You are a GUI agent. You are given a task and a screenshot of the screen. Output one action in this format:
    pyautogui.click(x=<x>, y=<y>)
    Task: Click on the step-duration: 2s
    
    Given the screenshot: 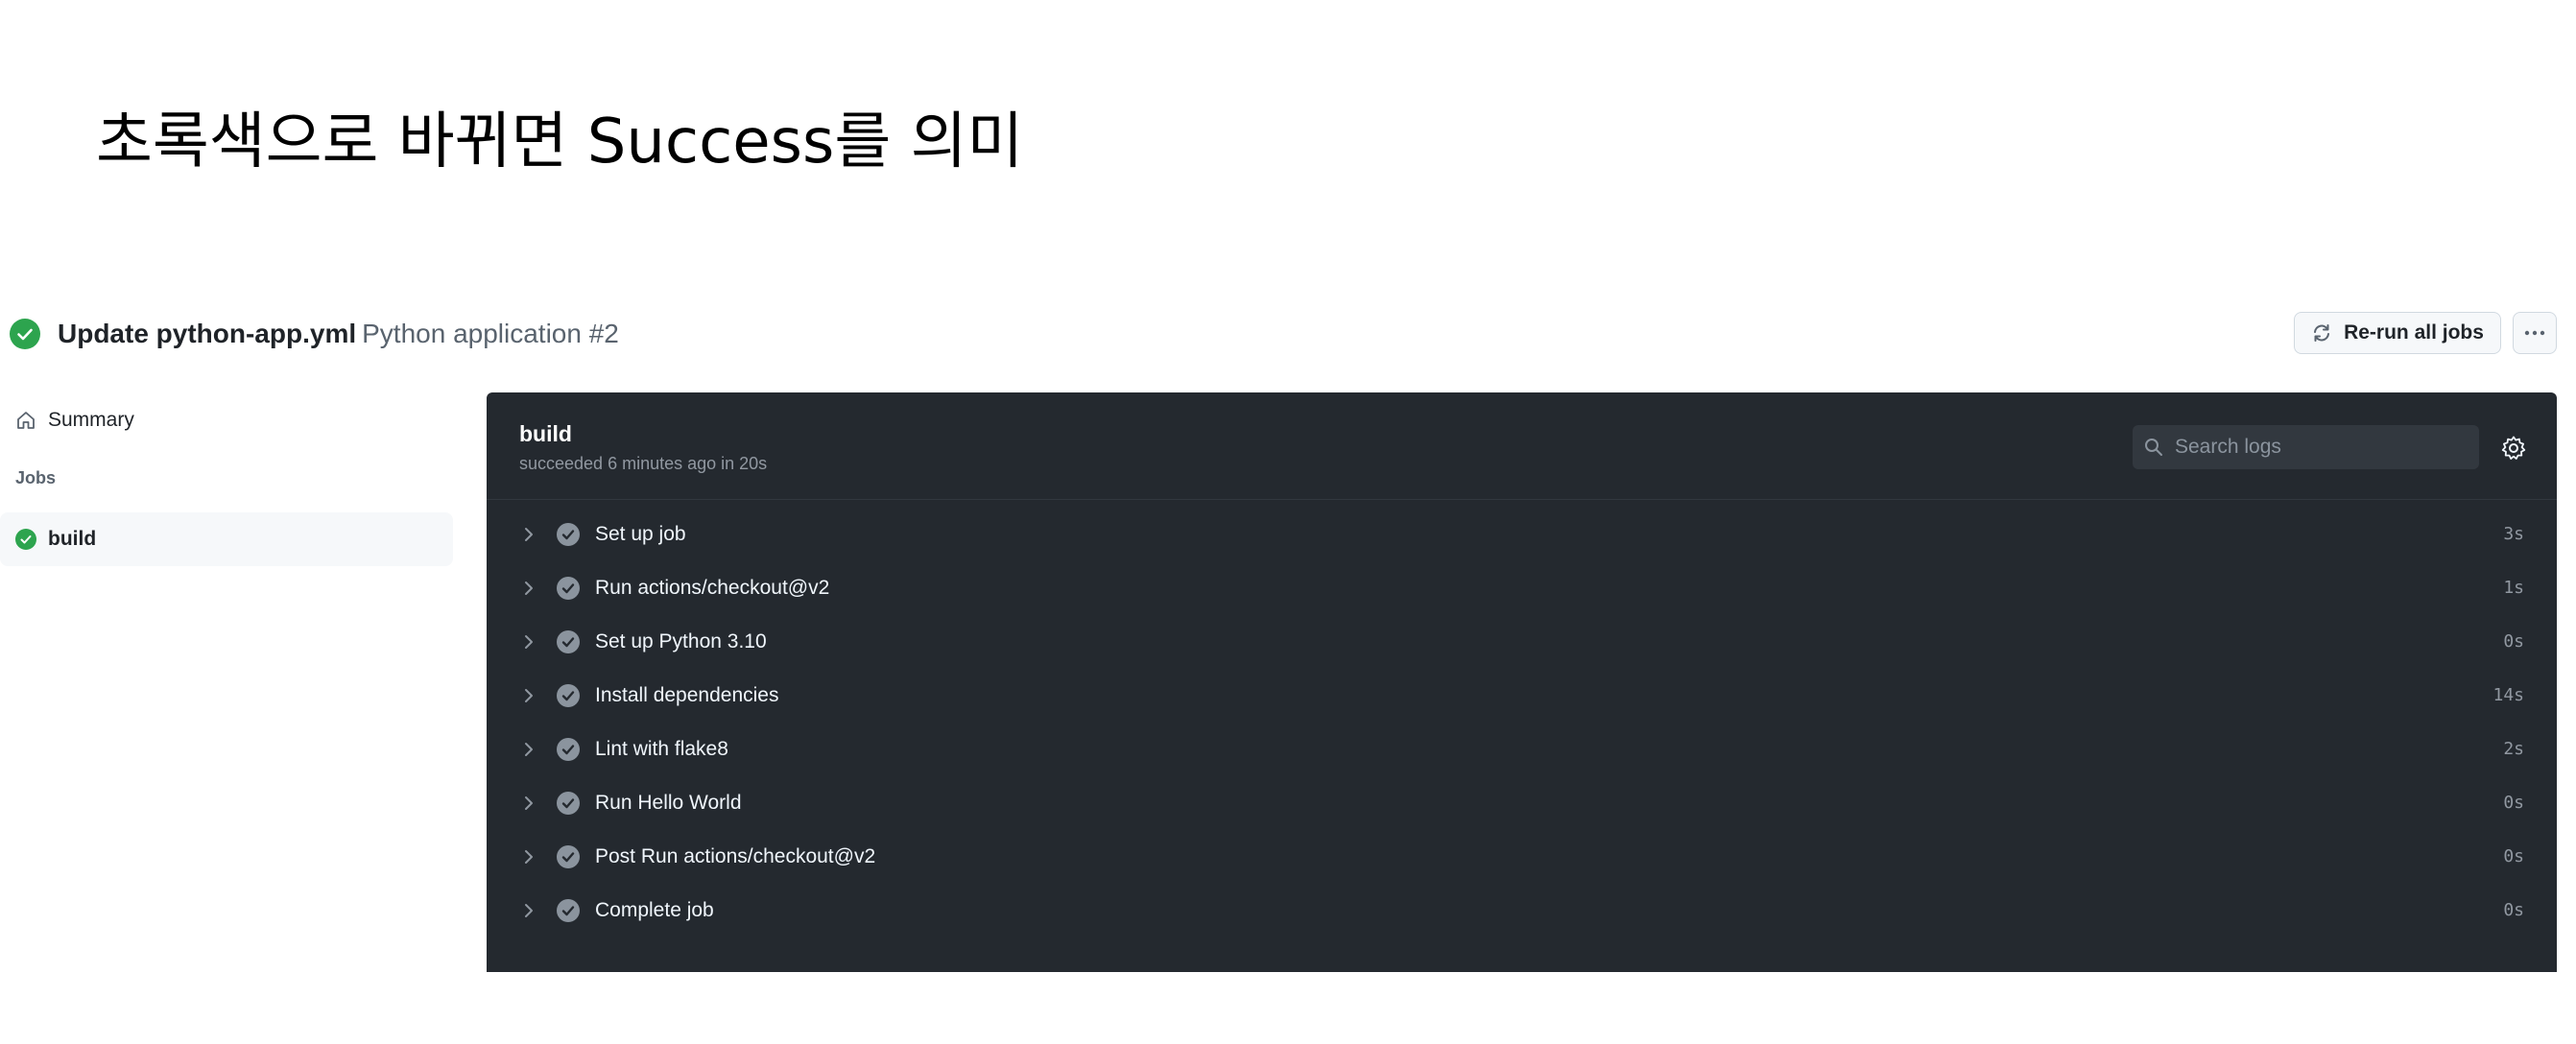 What is the action you would take?
    pyautogui.click(x=2513, y=749)
    